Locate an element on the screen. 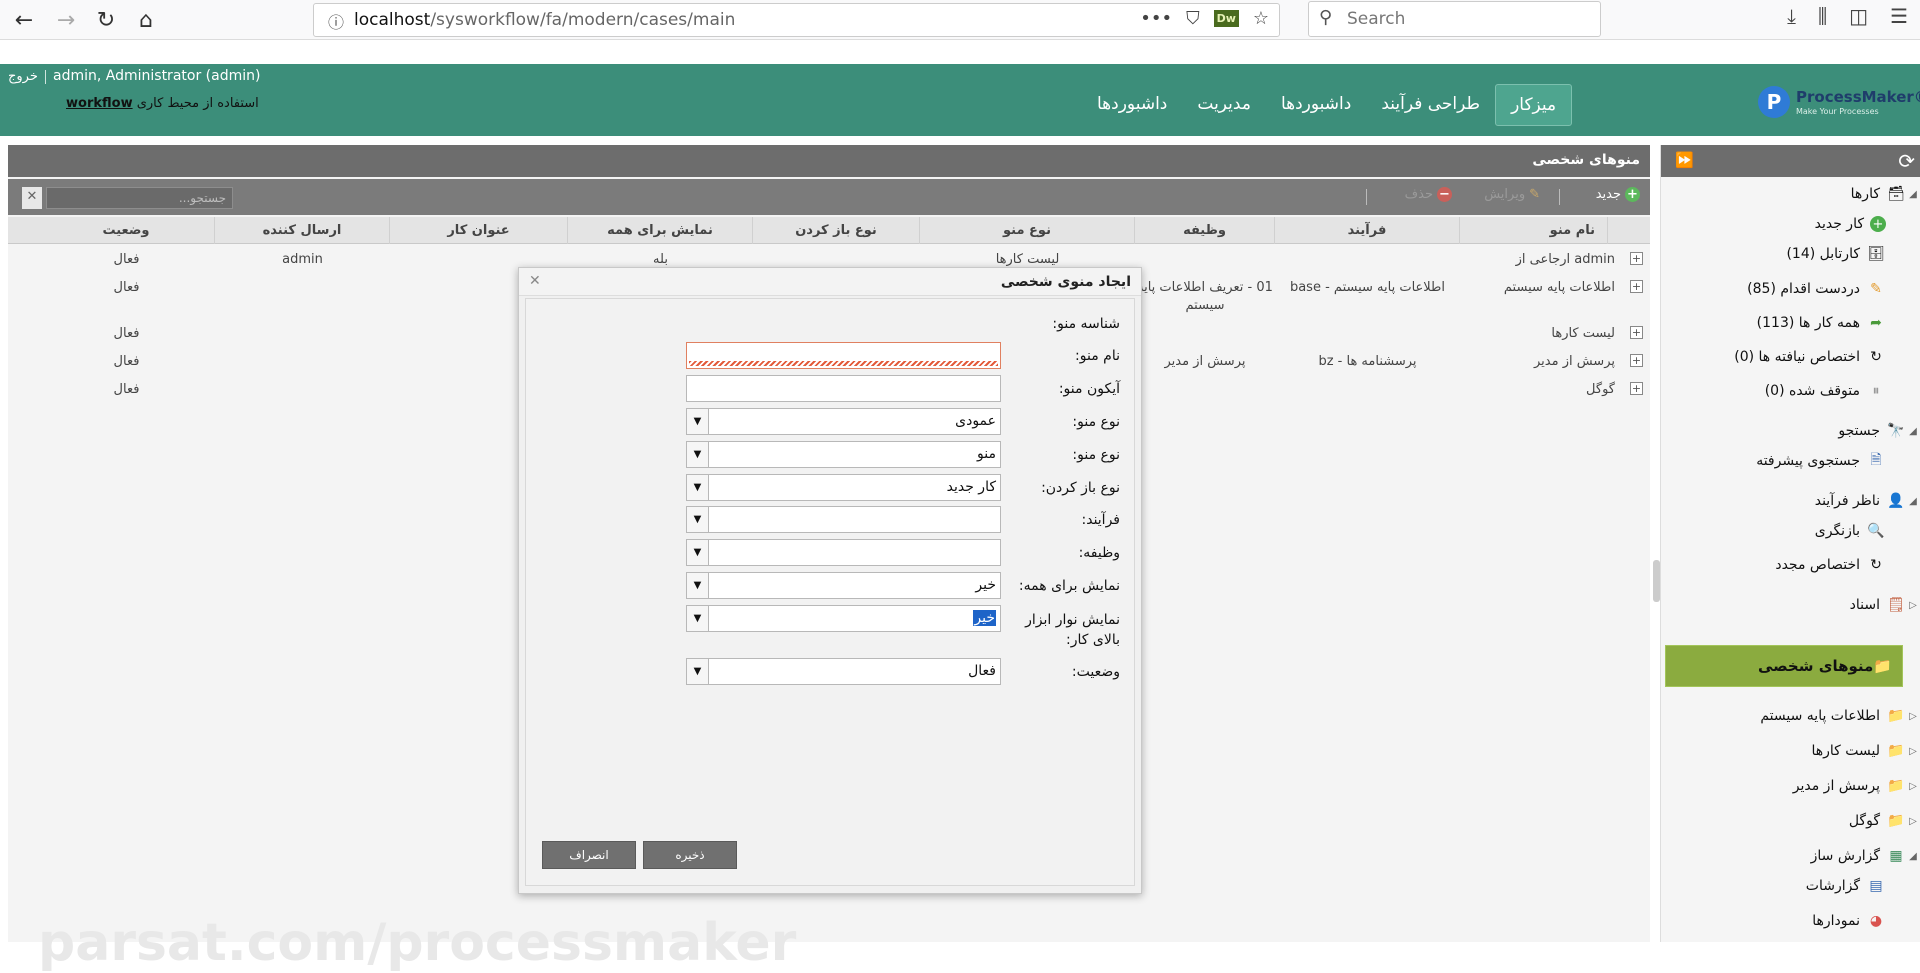 The width and height of the screenshot is (1920, 973). sidebar-item-ask-manager: ▷ 📁 پرسش از مدیر is located at coordinates (1792, 786).